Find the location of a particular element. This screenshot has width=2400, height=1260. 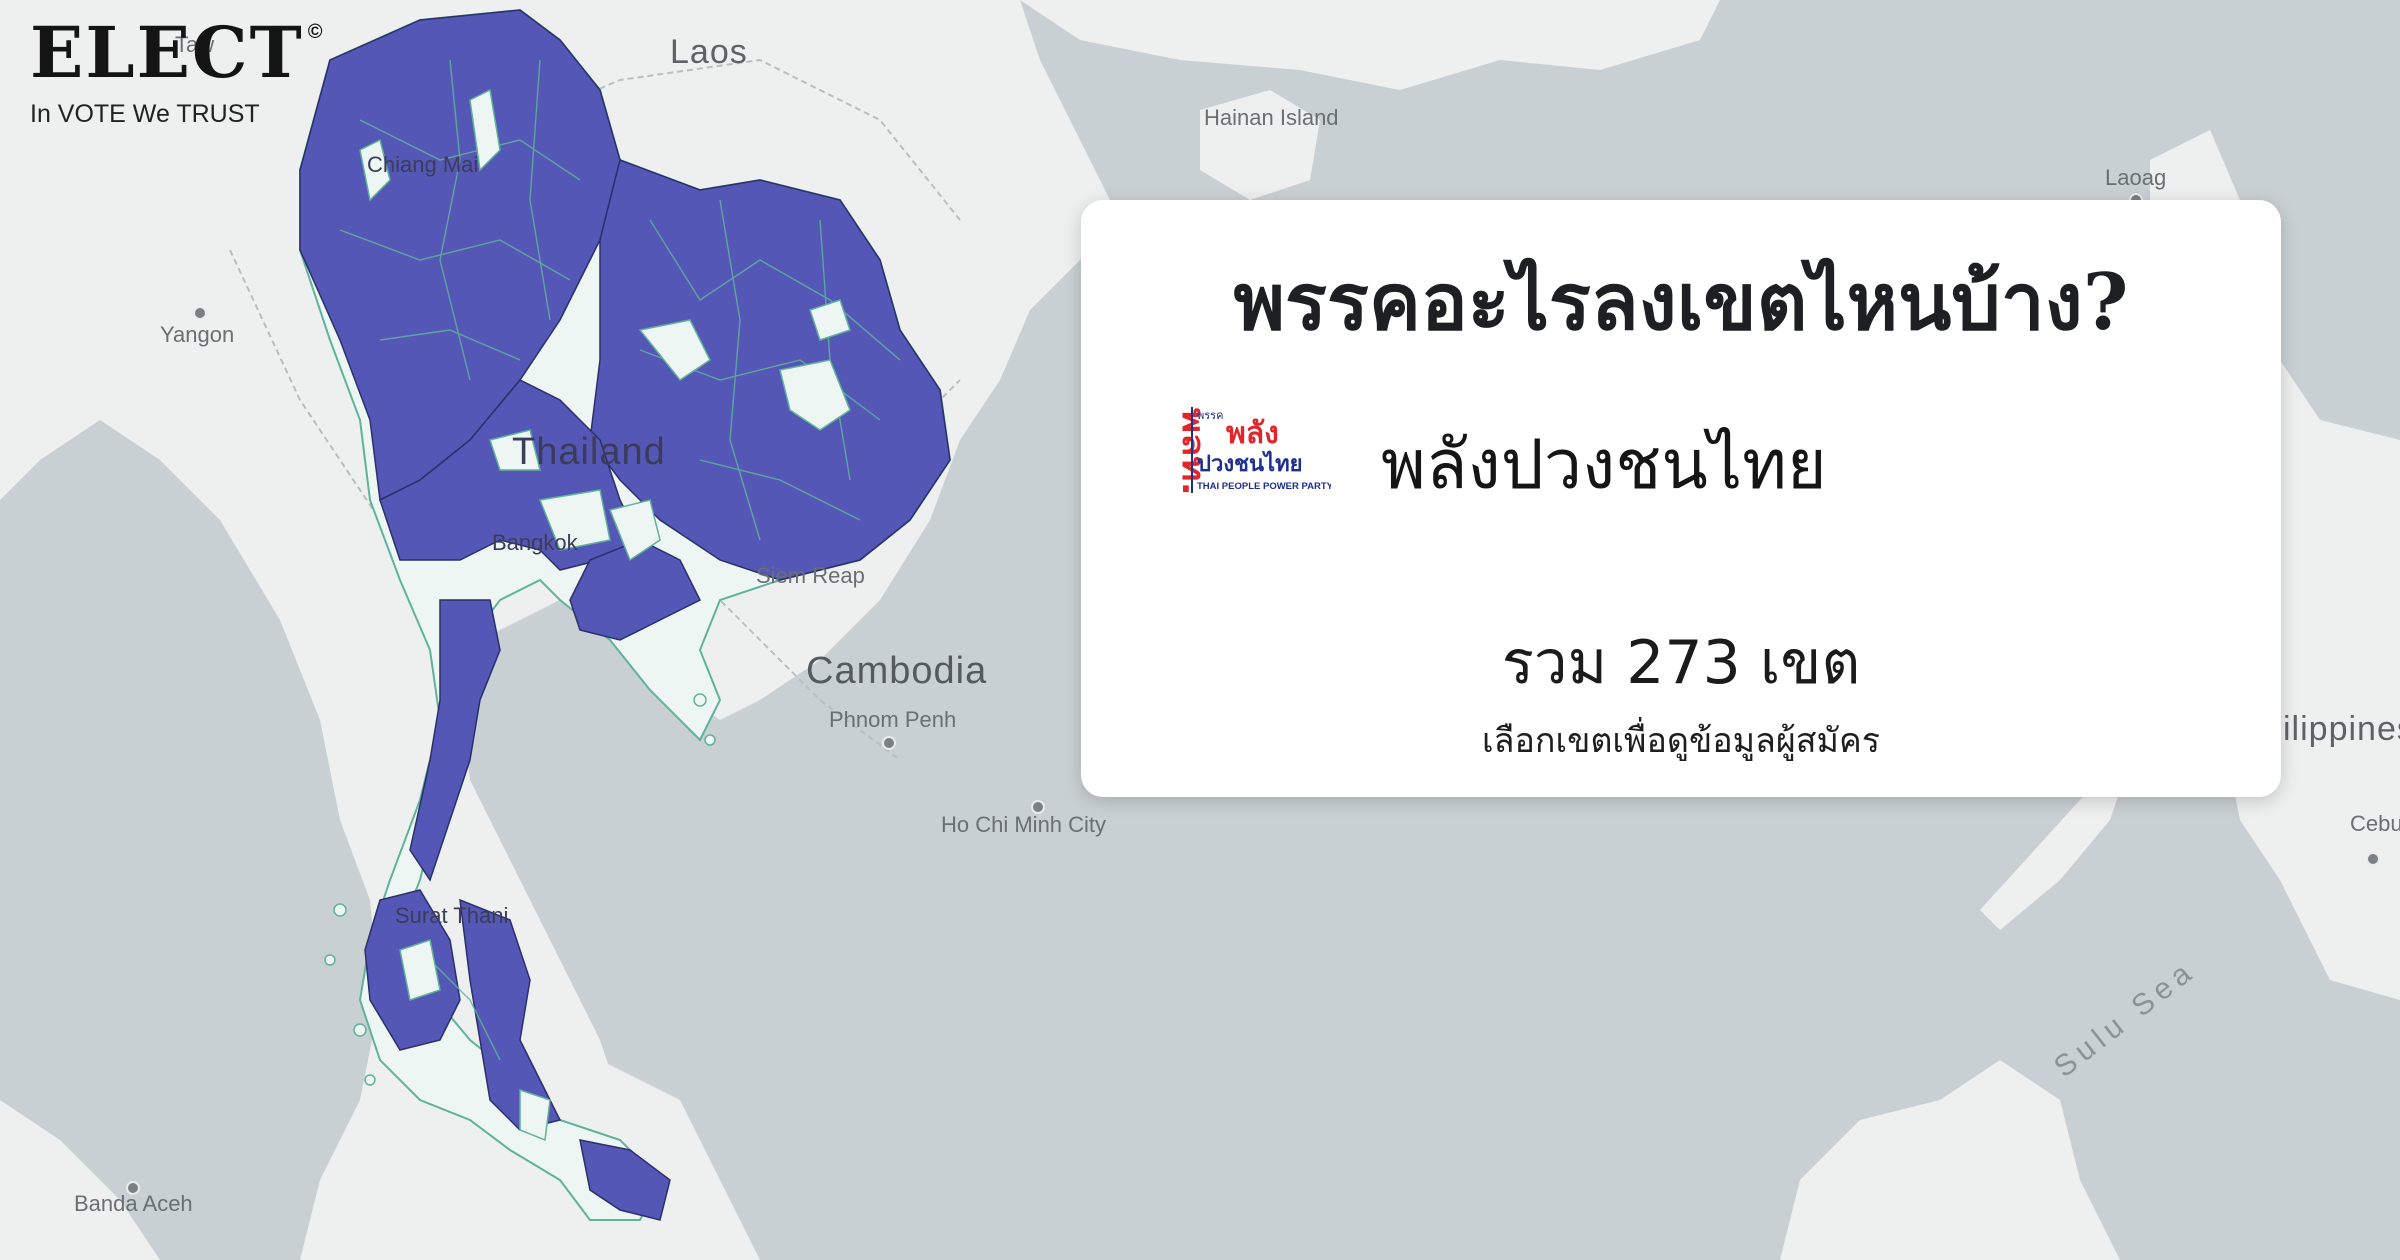

label-hcmc: Ho Chi Minh City is located at coordinates (1024, 824).